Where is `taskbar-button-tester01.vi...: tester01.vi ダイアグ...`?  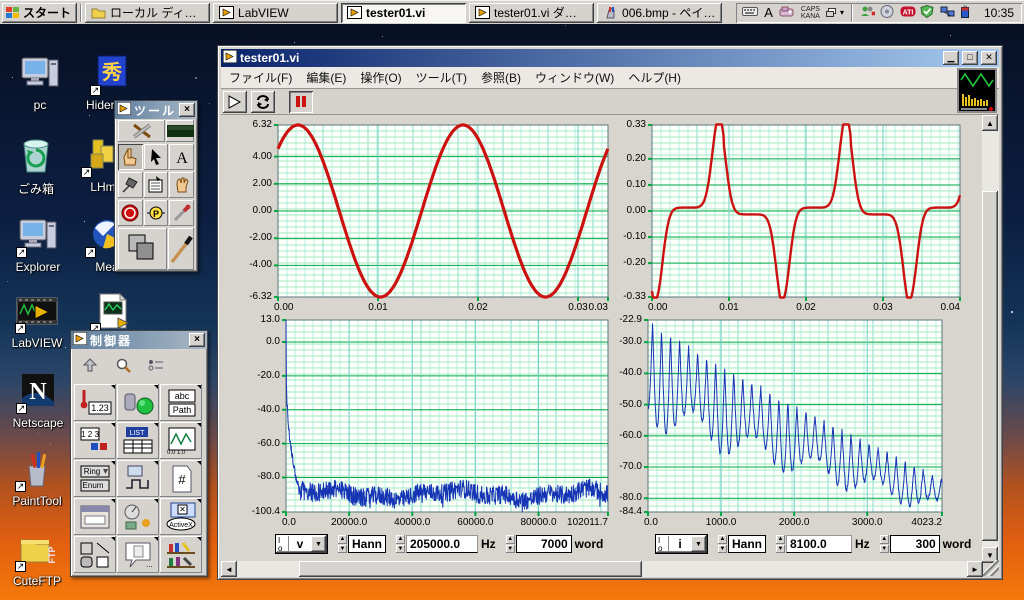 taskbar-button-tester01.vi...: tester01.vi ダイアグ... is located at coordinates (532, 12).